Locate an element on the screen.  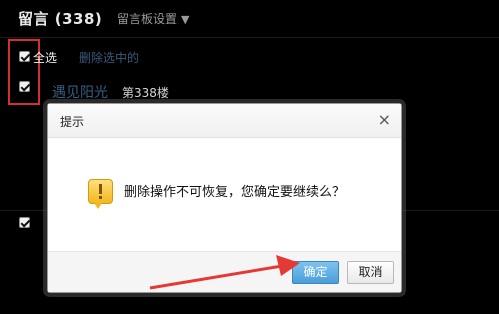
annotation-arrow is located at coordinates (224, 272).